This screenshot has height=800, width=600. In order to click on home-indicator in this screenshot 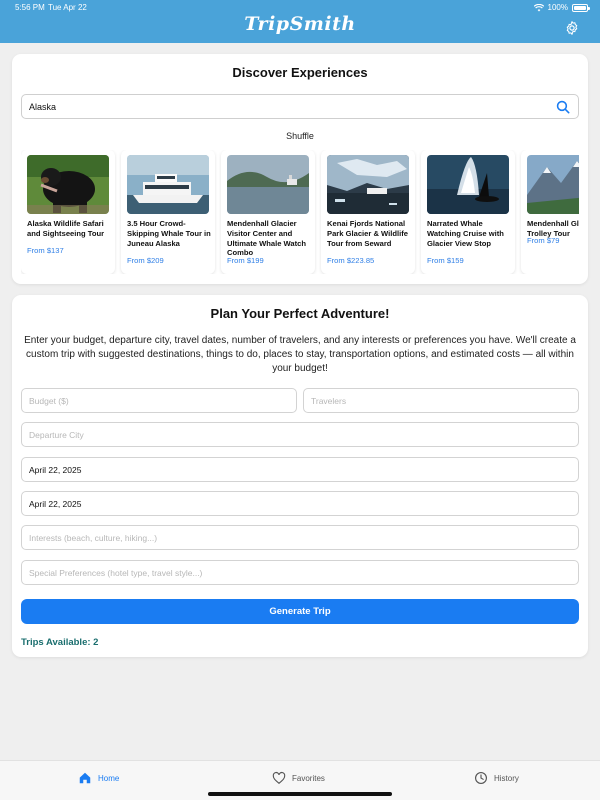, I will do `click(300, 794)`.